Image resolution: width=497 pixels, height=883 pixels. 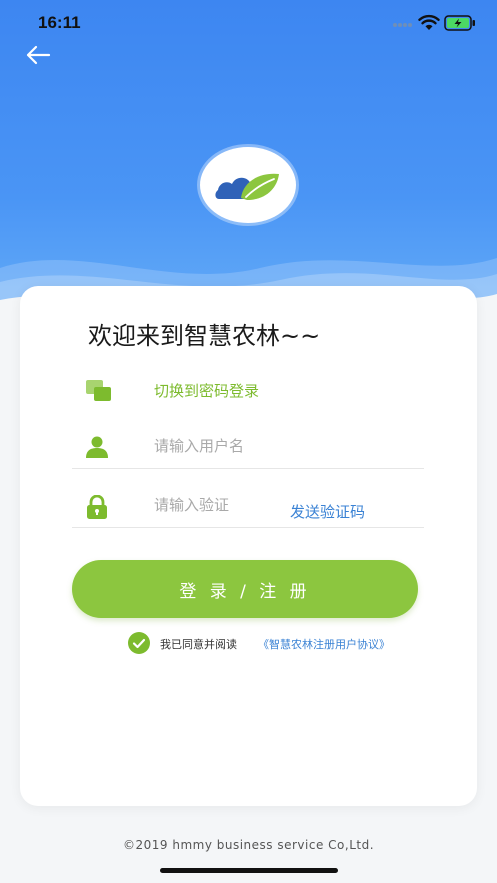 I want to click on app-logo, so click(x=248, y=185).